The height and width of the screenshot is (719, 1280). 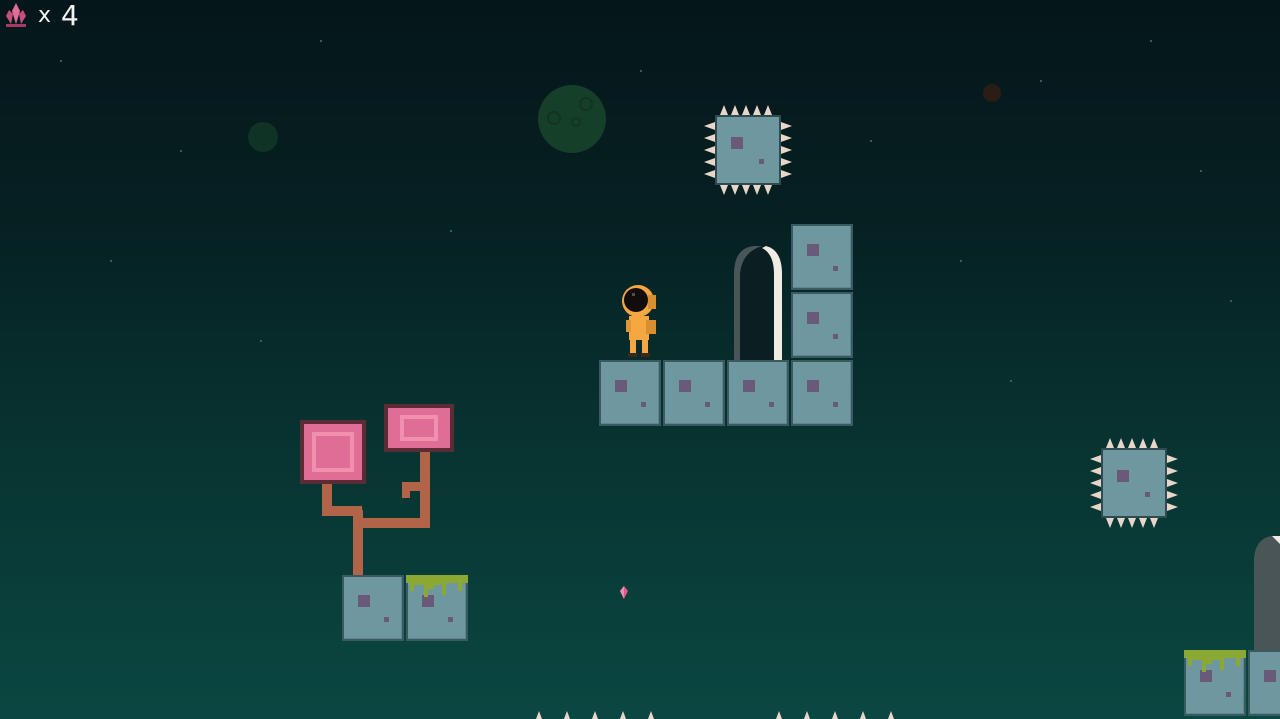 I want to click on floor-spikes, so click(x=715, y=715).